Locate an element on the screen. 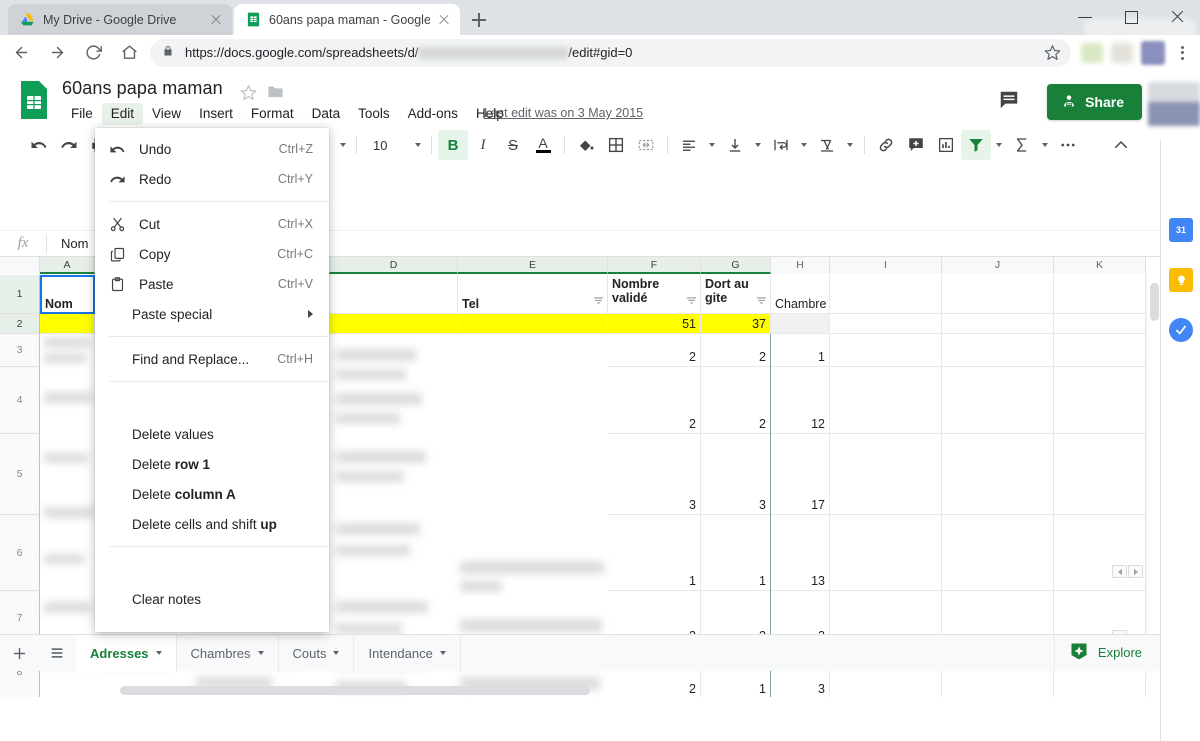 This screenshot has height=741, width=1200. select-all-corner is located at coordinates (20, 265).